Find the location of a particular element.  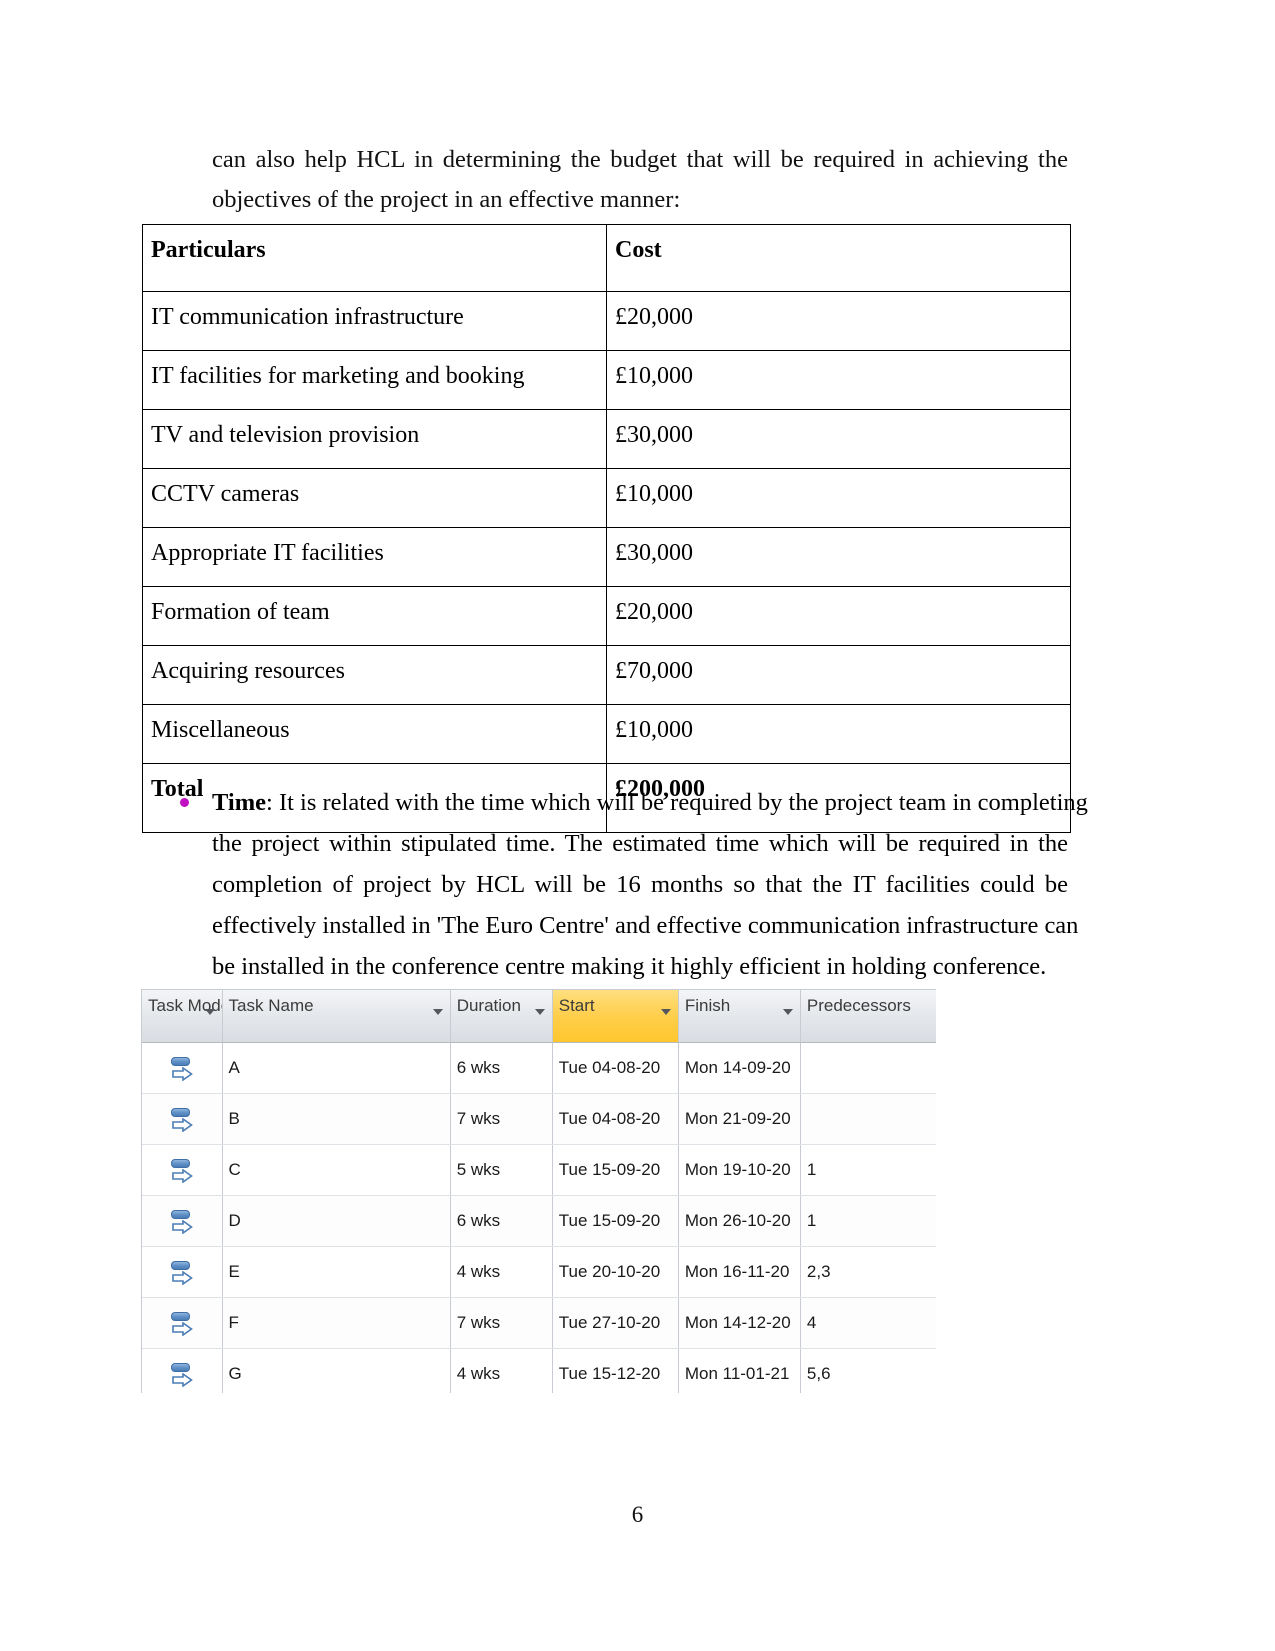

cell-finish: Mon 16-11-20 is located at coordinates (739, 1272).